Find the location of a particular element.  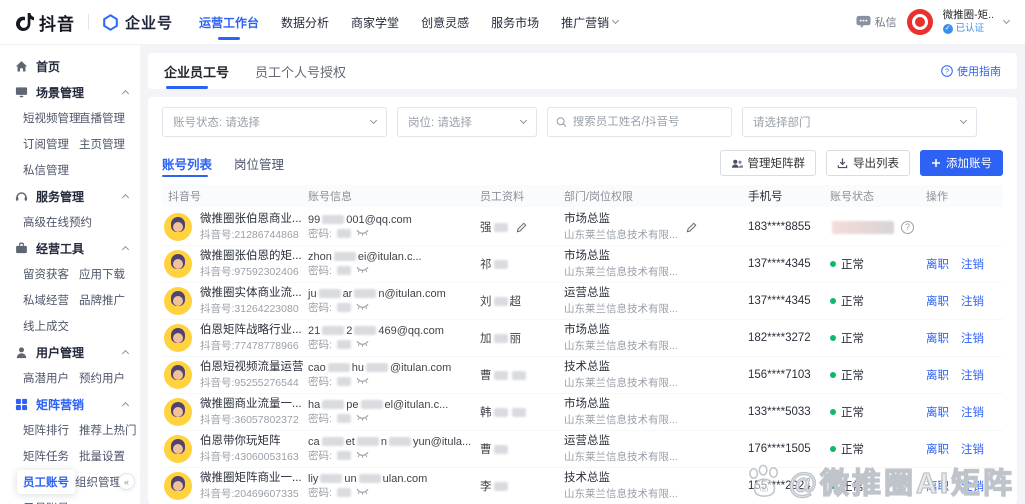

sidebar-collapse-button: « is located at coordinates (126, 481).